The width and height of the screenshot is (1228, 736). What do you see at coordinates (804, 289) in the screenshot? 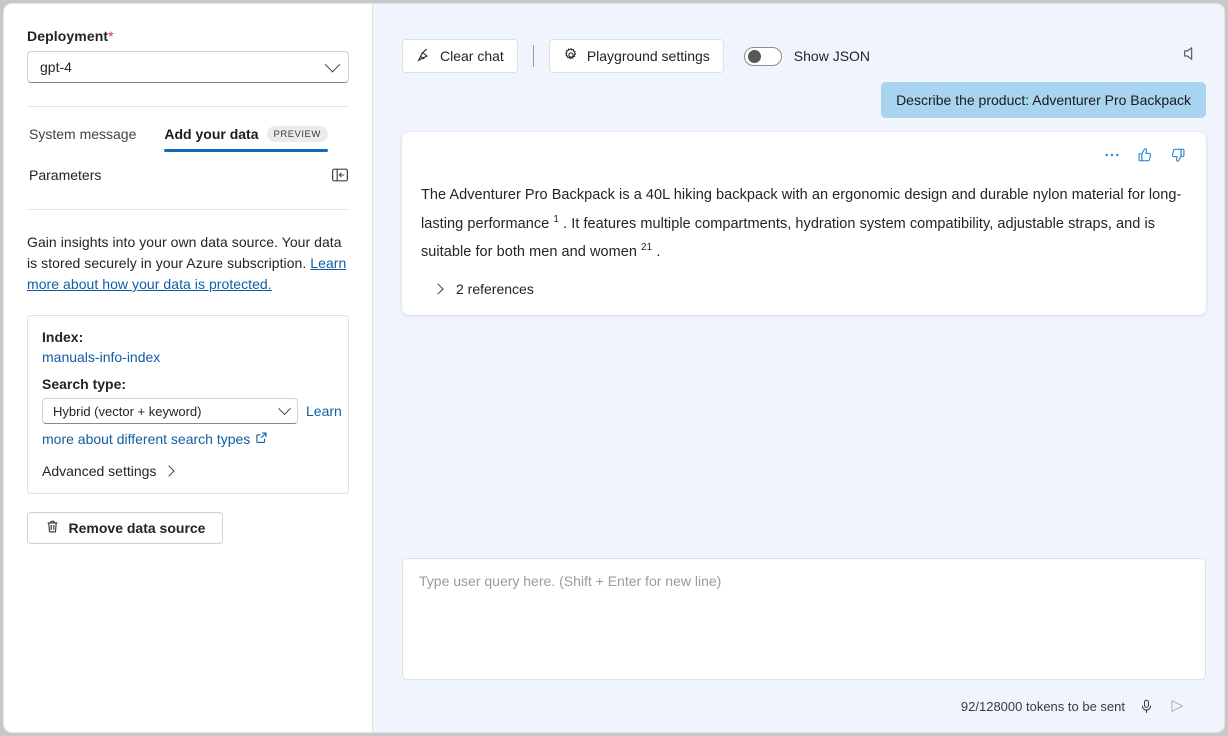
I see `references-toggle: 2 references` at bounding box center [804, 289].